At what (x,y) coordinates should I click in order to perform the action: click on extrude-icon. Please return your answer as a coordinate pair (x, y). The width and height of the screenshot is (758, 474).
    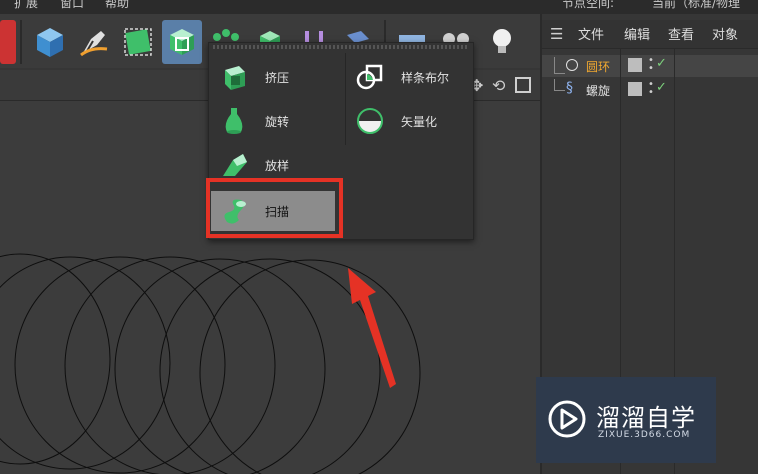
    Looking at the image, I should click on (235, 78).